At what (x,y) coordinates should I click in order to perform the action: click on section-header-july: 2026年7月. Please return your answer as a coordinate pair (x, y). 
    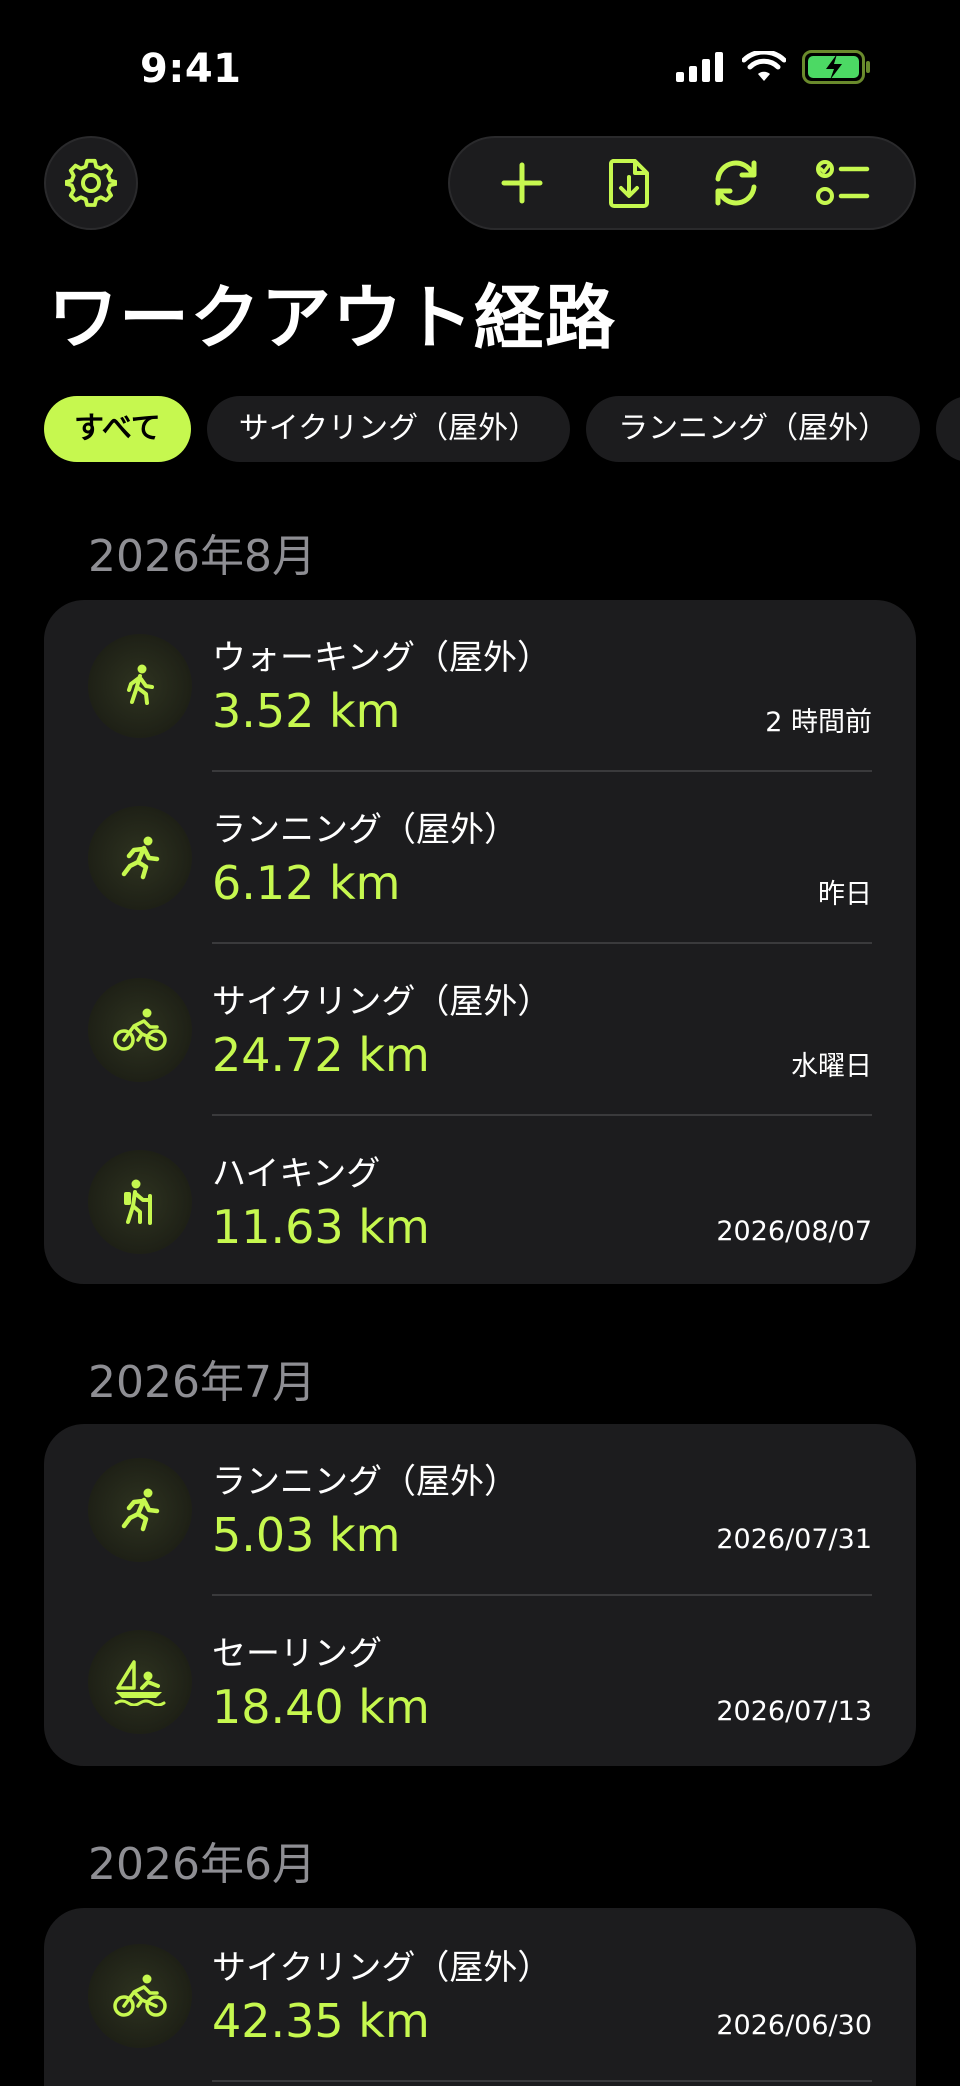
    Looking at the image, I should click on (202, 1382).